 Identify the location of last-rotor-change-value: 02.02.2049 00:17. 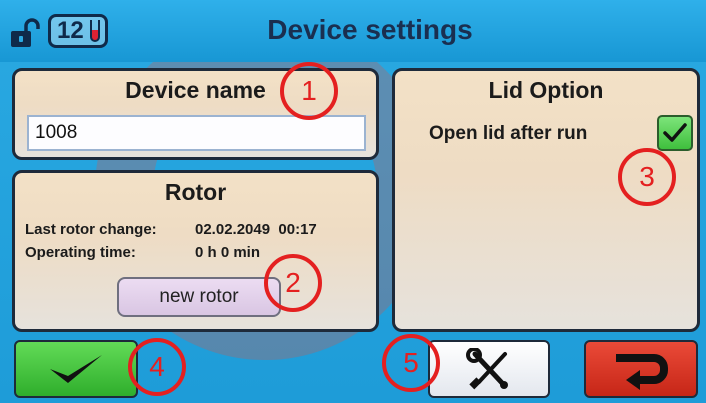
(256, 229).